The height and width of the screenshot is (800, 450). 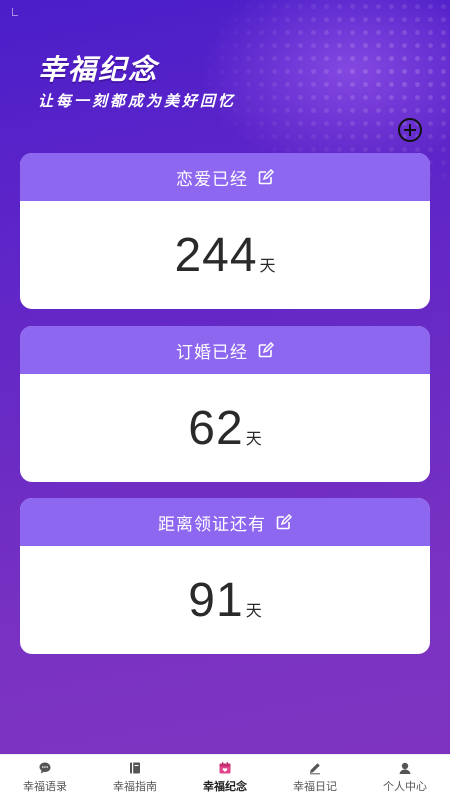 I want to click on tab-profile: 个人中心, so click(x=405, y=777).